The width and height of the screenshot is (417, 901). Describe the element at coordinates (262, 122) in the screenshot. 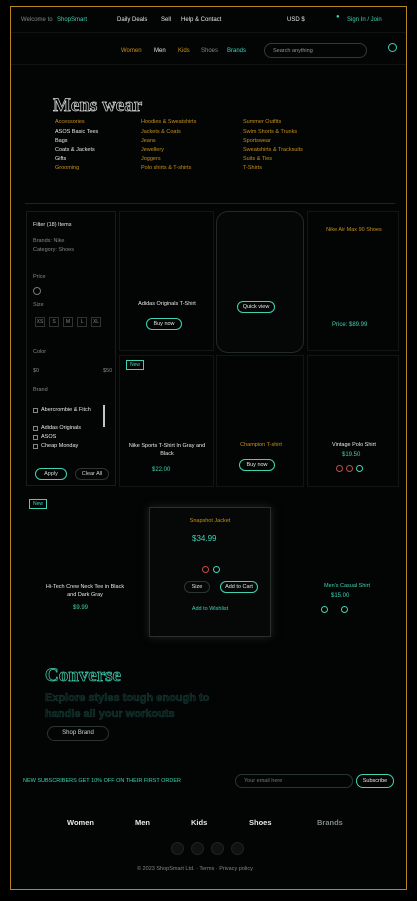

I see `category-link: Summer Outfits` at that location.